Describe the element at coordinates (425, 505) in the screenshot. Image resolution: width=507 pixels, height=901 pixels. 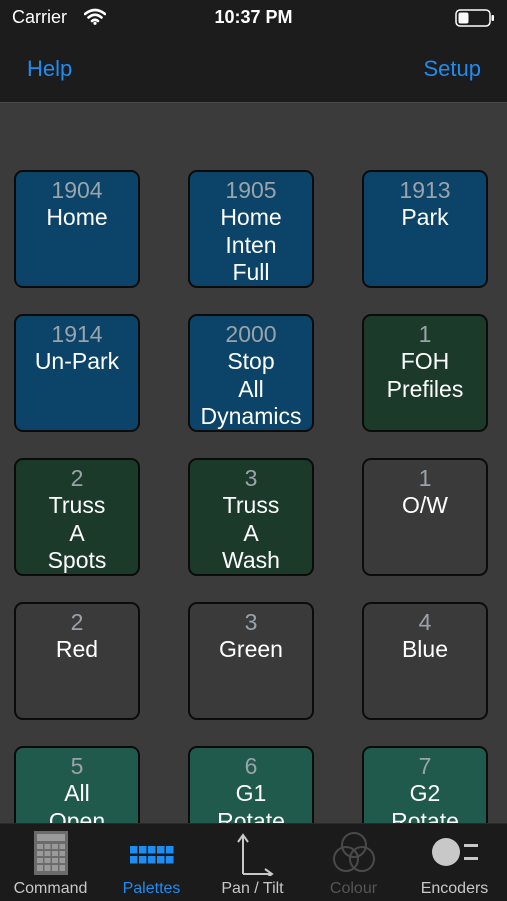
I see `palette-label: O/W` at that location.